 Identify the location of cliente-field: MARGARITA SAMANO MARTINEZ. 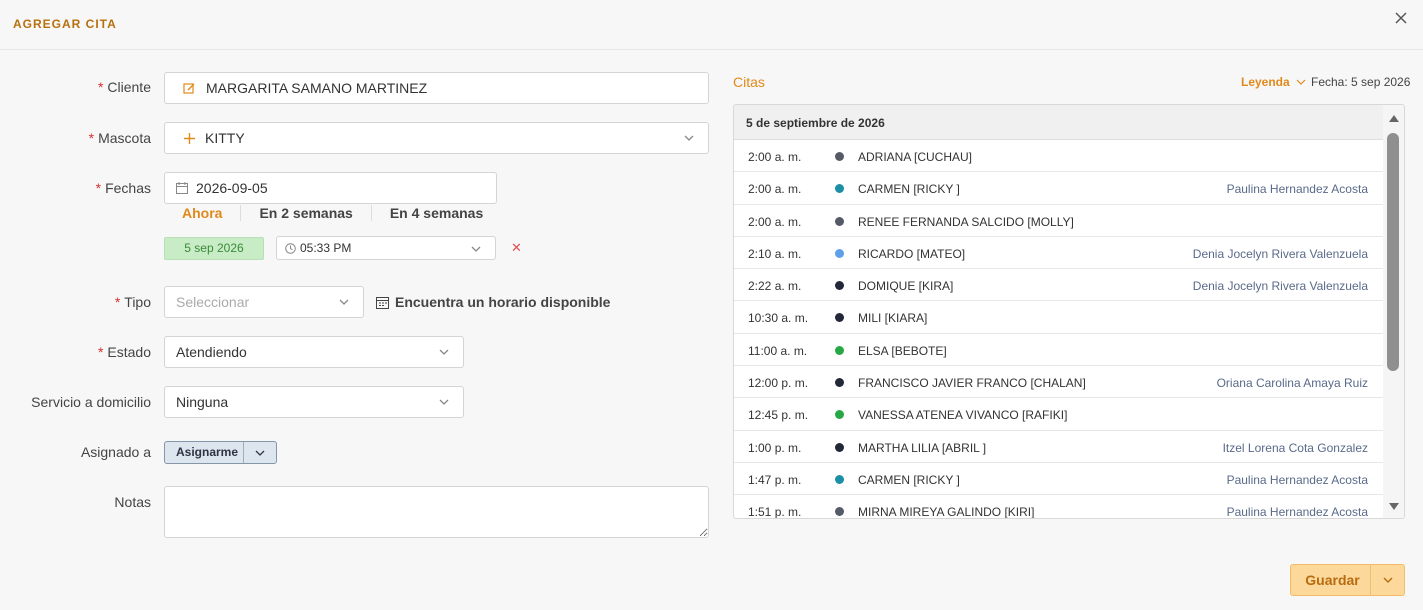
(436, 88).